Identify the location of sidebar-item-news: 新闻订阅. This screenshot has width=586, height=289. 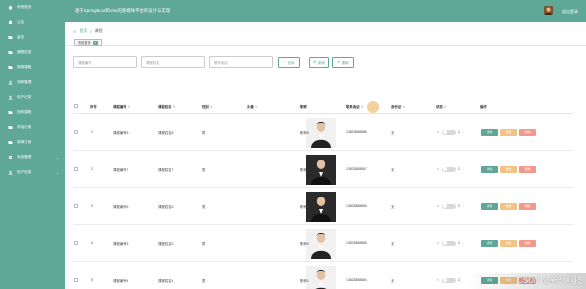
(32, 142).